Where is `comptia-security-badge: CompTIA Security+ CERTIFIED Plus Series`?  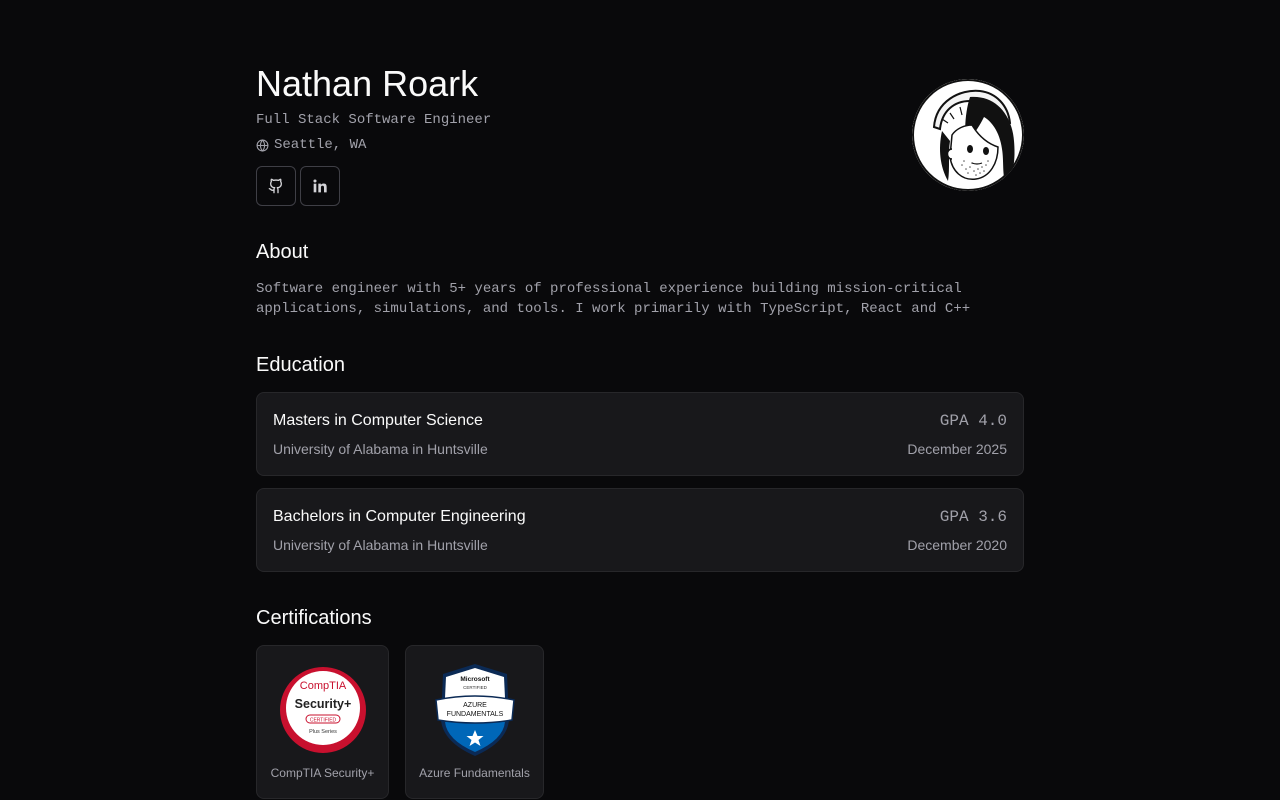 comptia-security-badge: CompTIA Security+ CERTIFIED Plus Series is located at coordinates (322, 710).